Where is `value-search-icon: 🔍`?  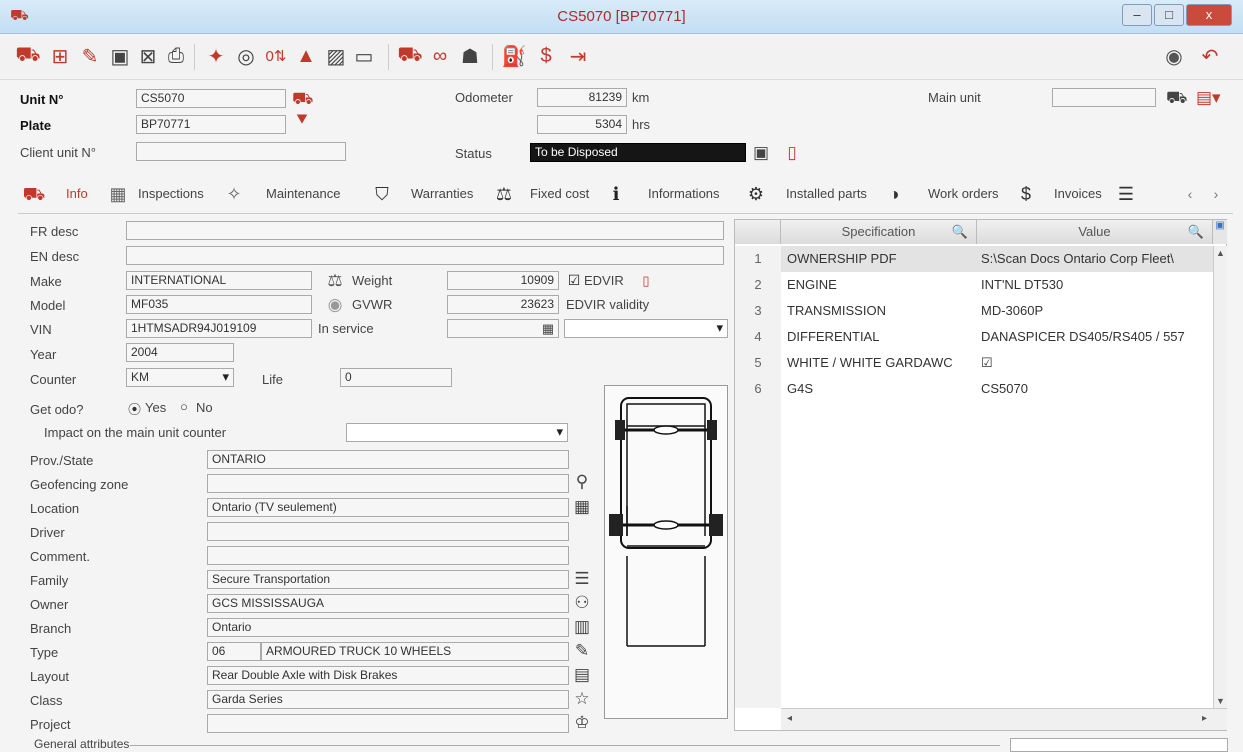 value-search-icon: 🔍 is located at coordinates (1196, 232).